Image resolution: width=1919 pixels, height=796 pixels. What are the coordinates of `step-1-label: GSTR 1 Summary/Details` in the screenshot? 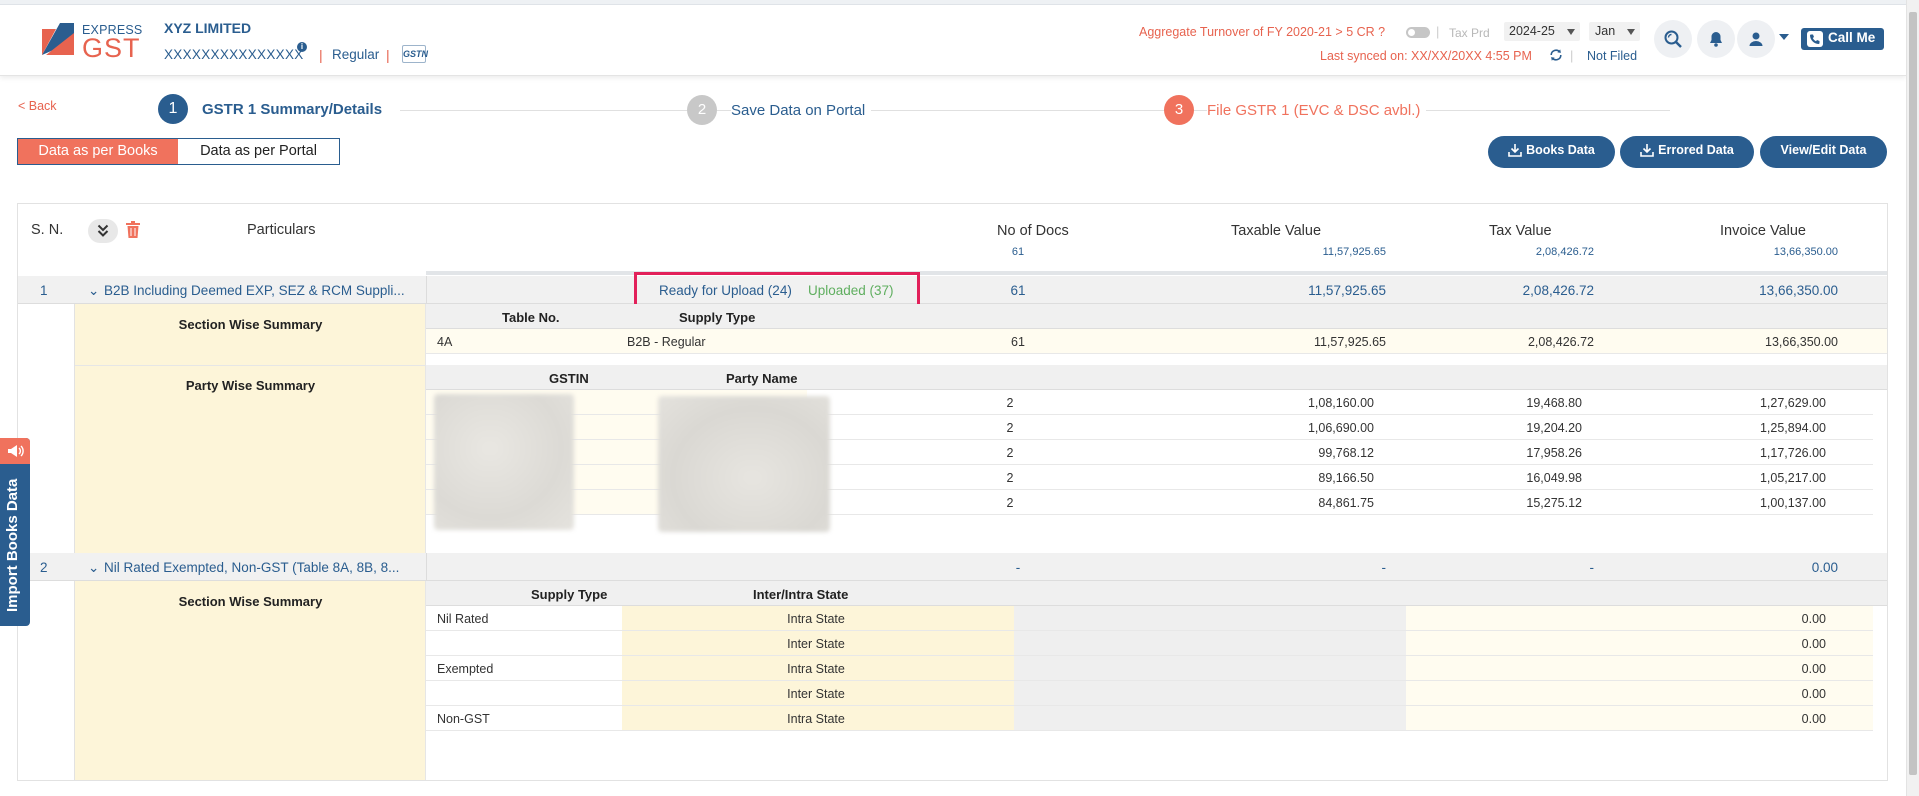 It's located at (295, 109).